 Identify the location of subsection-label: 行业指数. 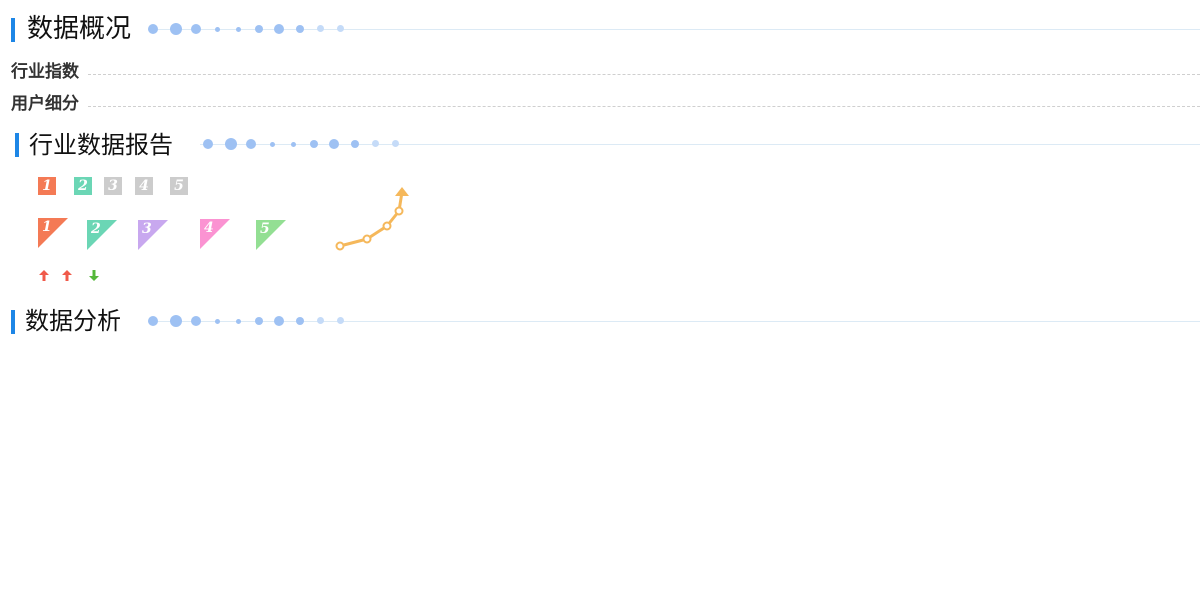
(45, 72).